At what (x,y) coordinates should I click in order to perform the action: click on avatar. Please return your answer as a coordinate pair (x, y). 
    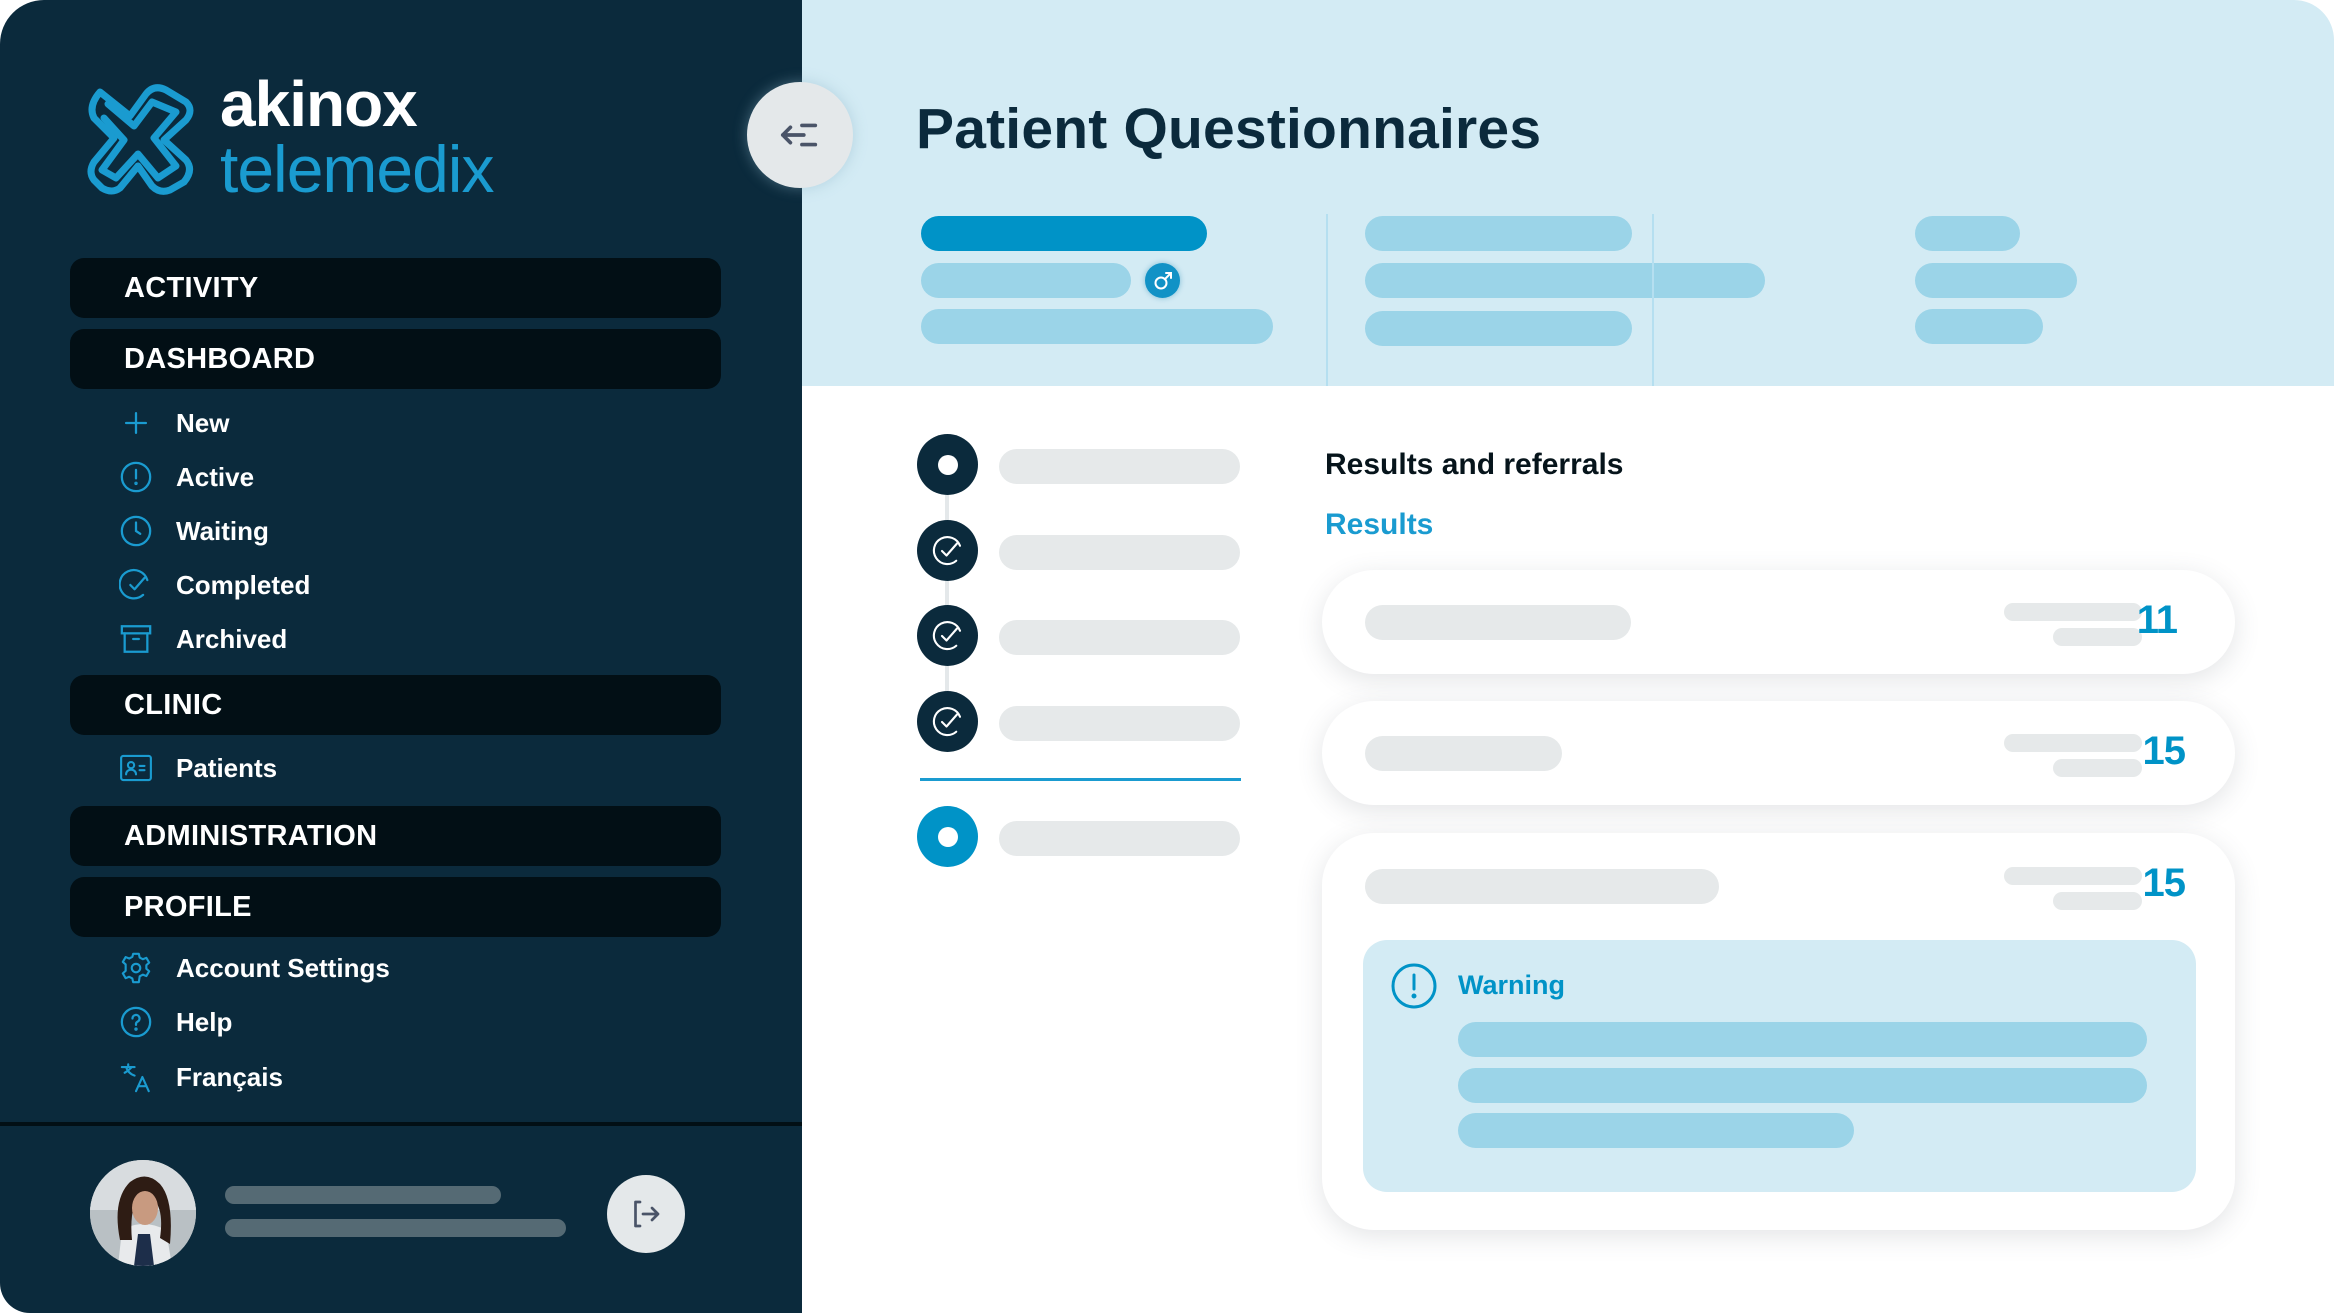
    Looking at the image, I should click on (143, 1213).